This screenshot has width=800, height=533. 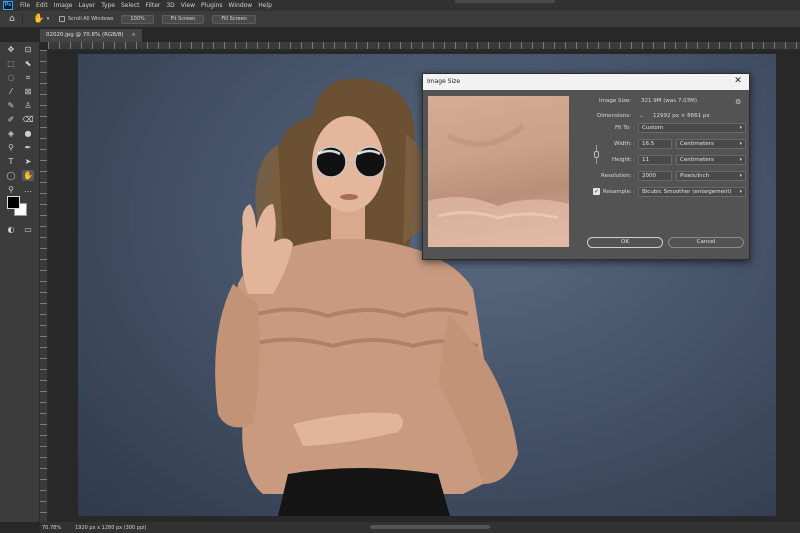 I want to click on close-icon: ✕, so click(x=738, y=81).